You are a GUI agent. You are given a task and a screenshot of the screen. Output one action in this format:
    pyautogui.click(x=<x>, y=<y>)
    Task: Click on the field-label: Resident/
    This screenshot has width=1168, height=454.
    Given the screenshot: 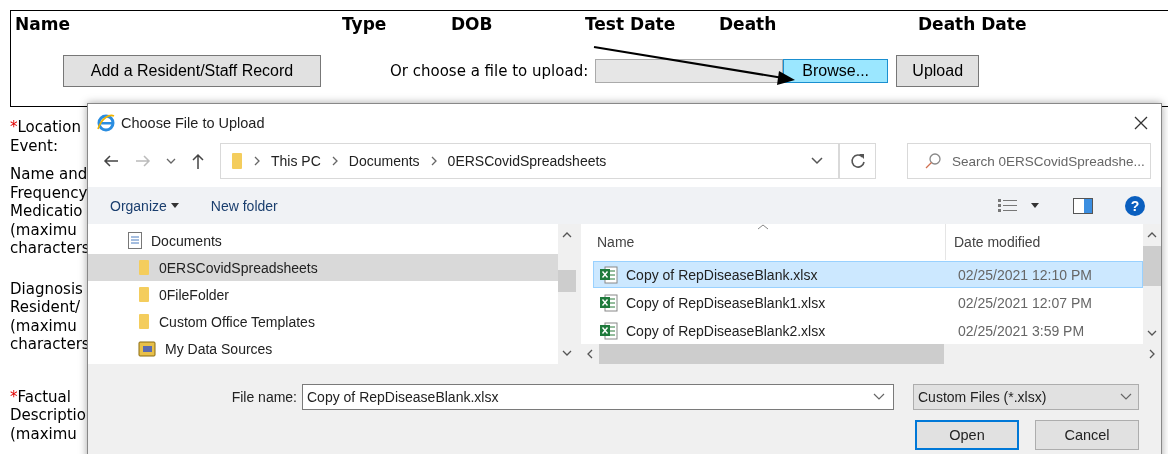 What is the action you would take?
    pyautogui.click(x=45, y=307)
    